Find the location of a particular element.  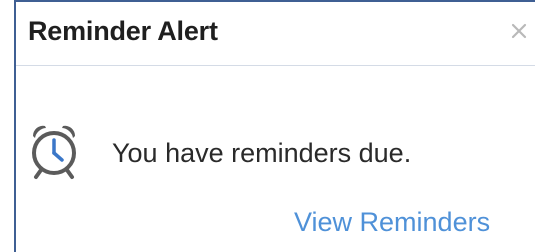

popup-title: Reminder Alert is located at coordinates (123, 31).